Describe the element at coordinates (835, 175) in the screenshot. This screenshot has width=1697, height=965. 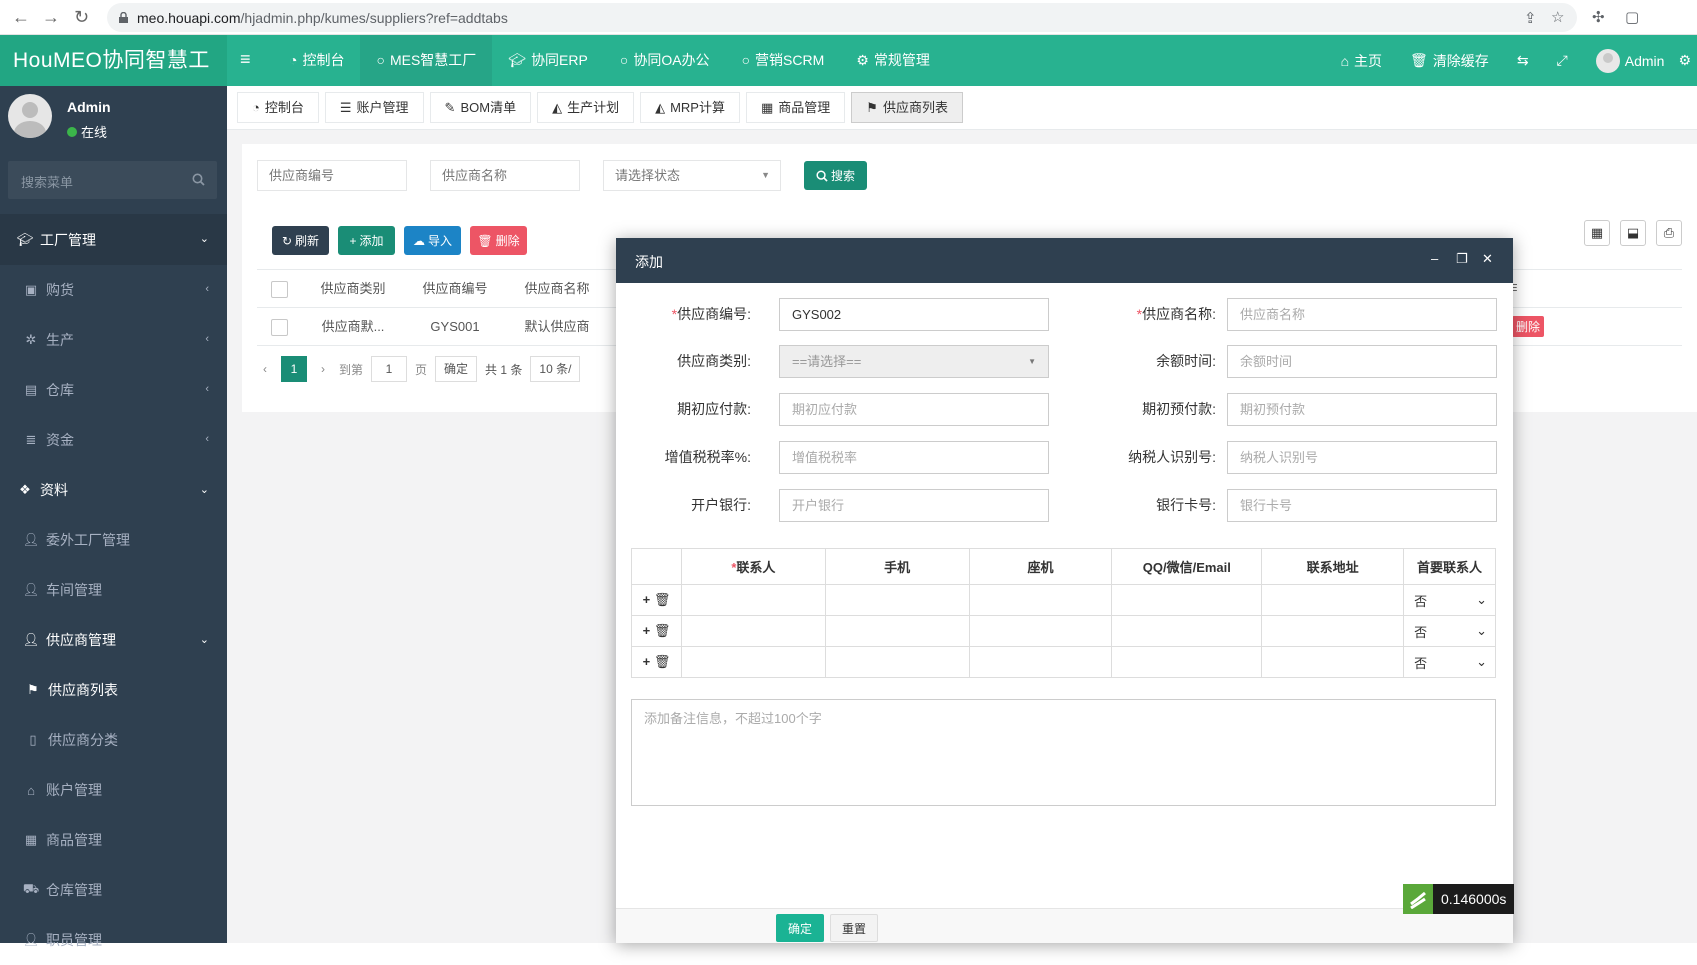
I see `search-button: 搜索` at that location.